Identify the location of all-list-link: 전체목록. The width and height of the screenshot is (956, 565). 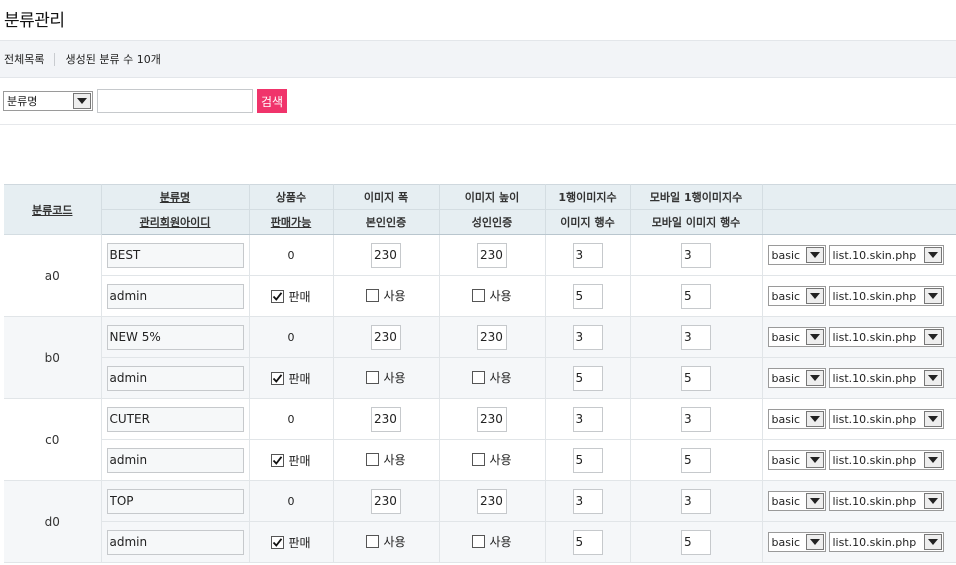
(24, 59).